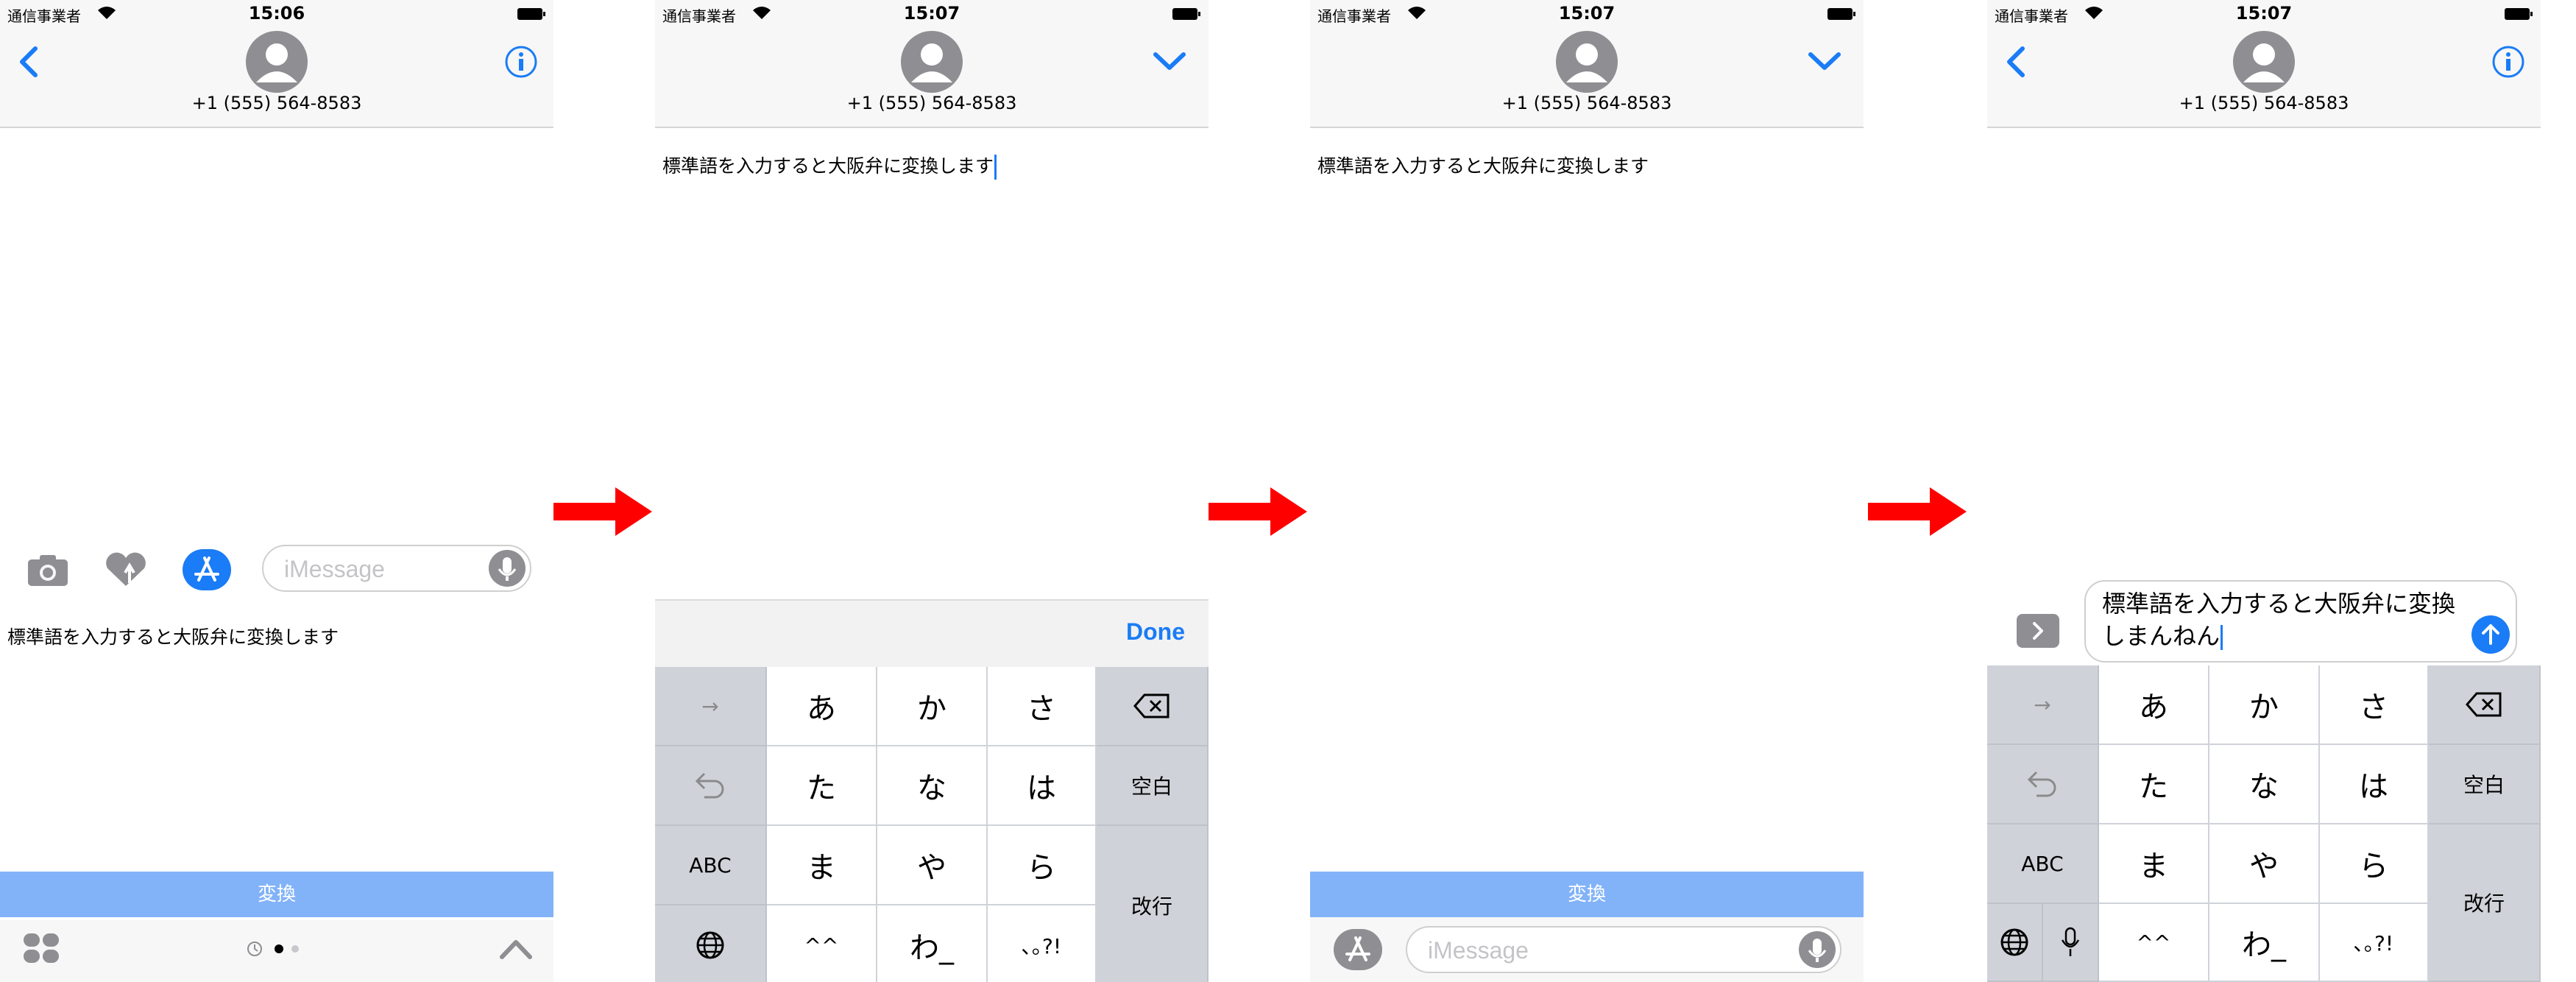 The width and height of the screenshot is (2576, 982). Describe the element at coordinates (276, 14) in the screenshot. I see `status-bar: 通信事業者 15:06` at that location.